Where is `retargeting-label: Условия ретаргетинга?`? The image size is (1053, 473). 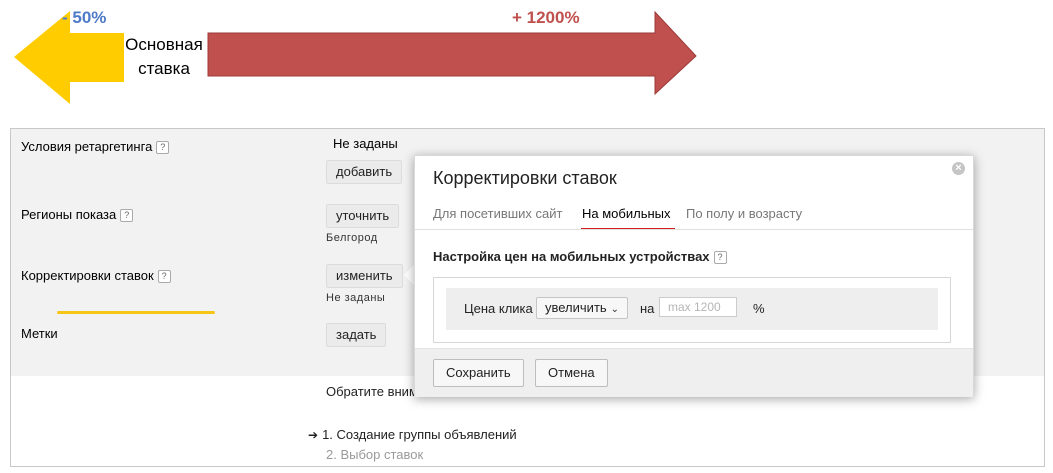 retargeting-label: Условия ретаргетинга? is located at coordinates (95, 146).